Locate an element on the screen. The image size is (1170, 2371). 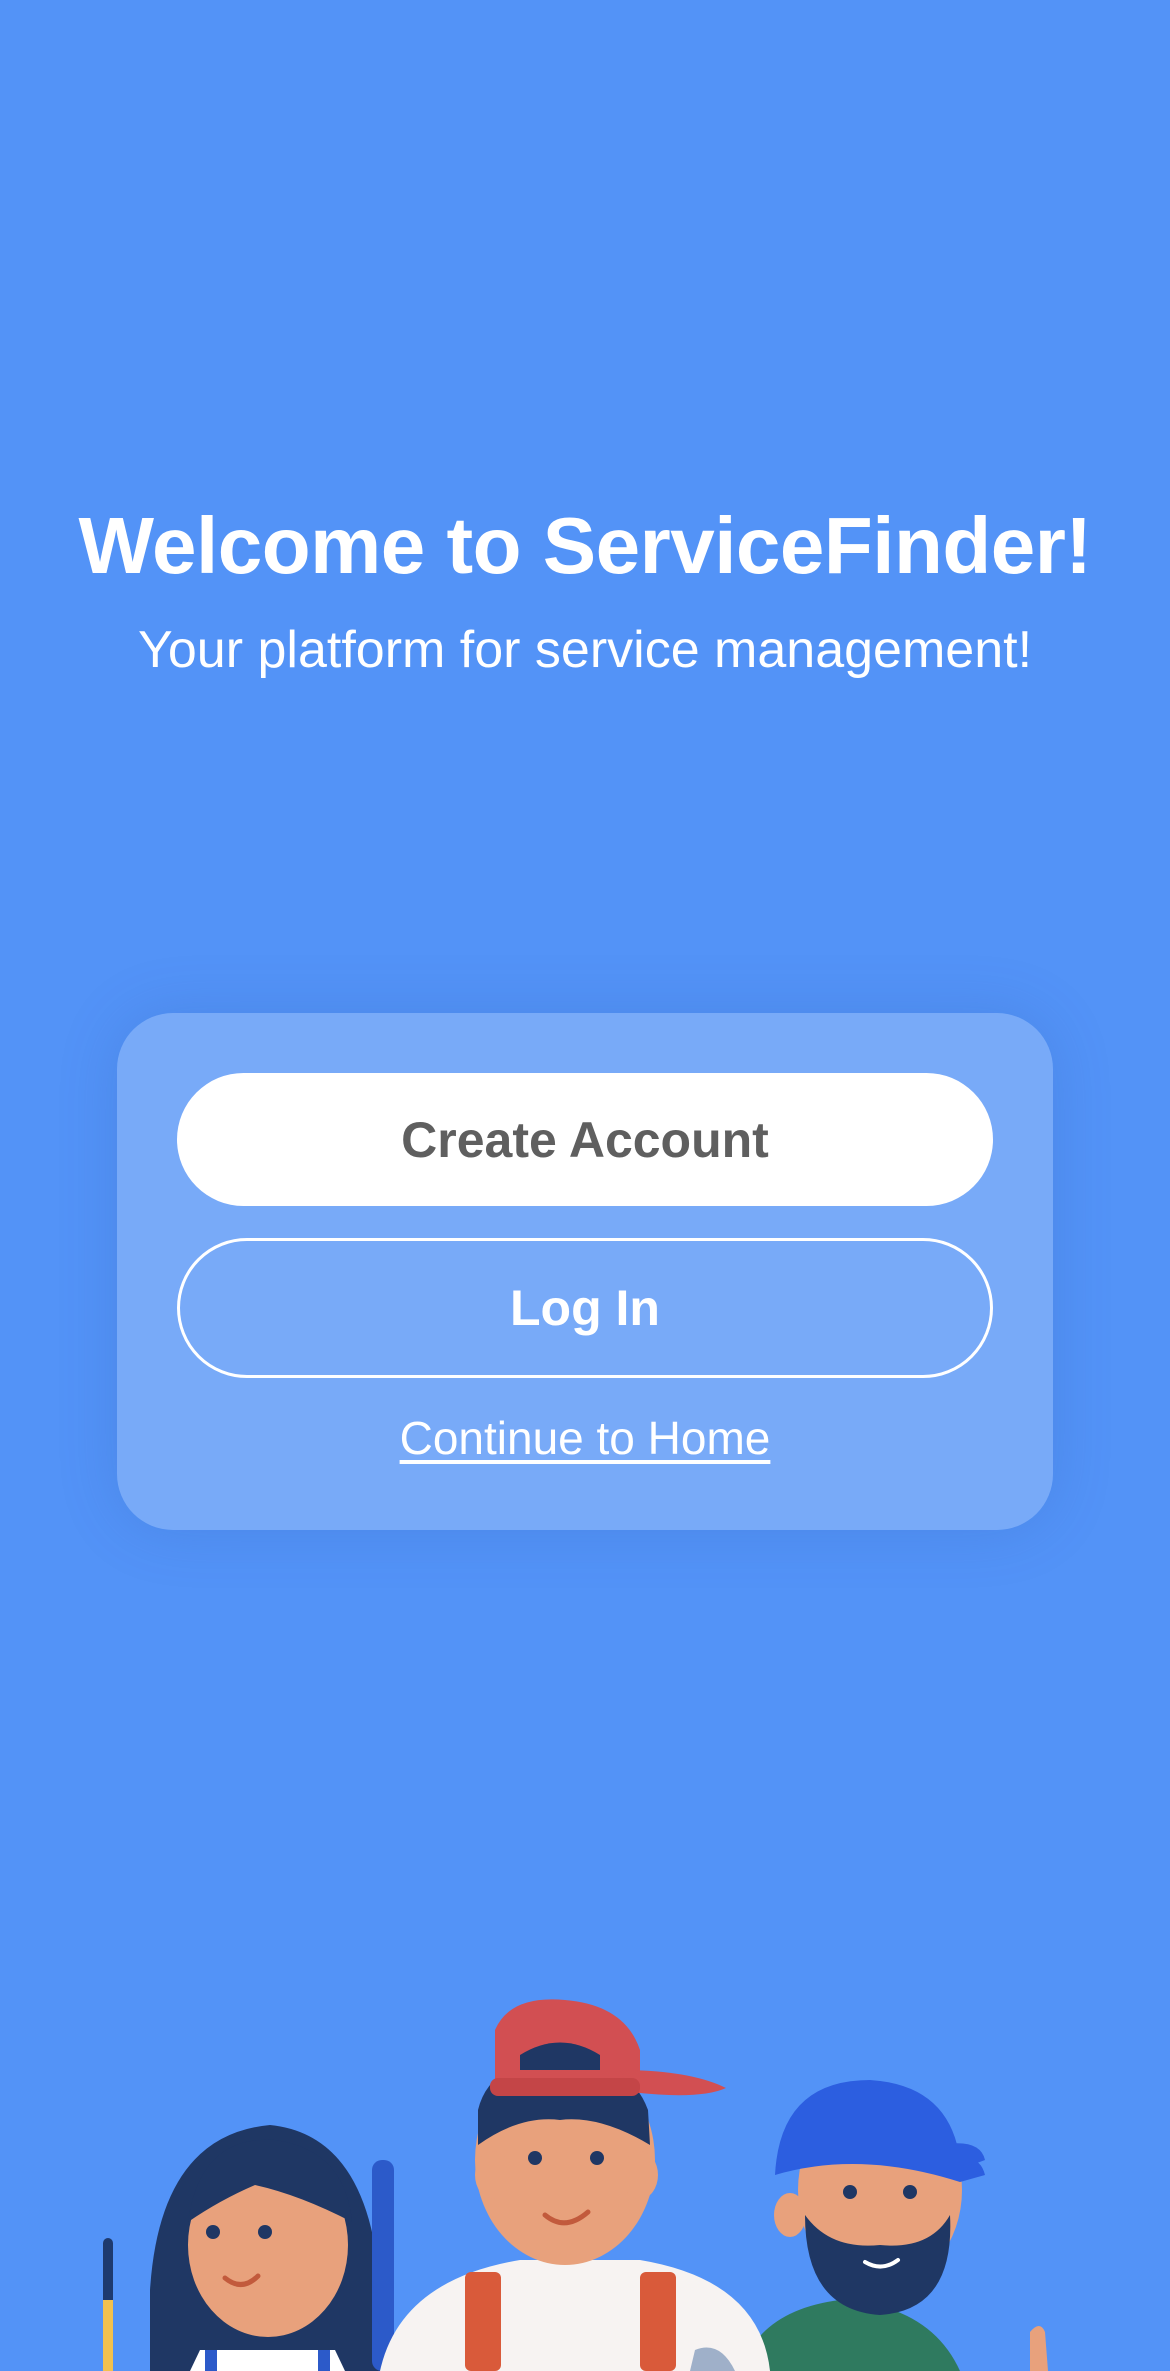
page-subtitle: Your platform for service management! is located at coordinates (585, 650).